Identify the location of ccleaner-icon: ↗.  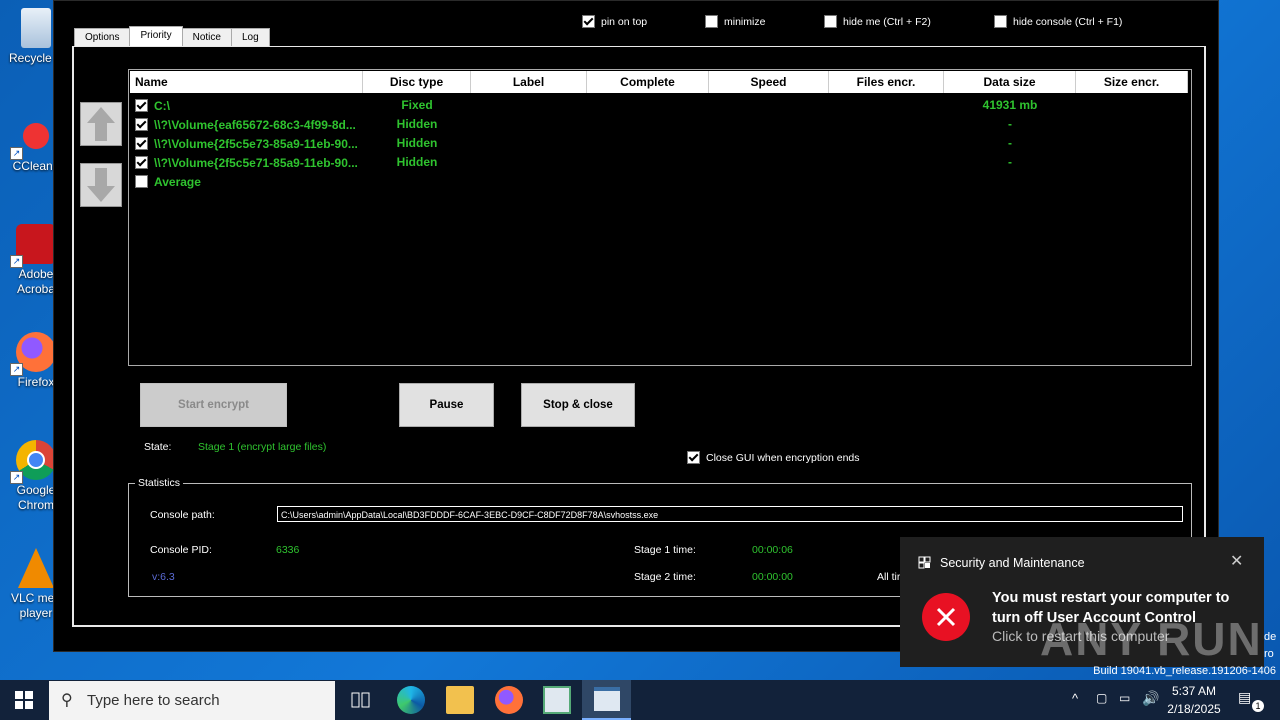
(33, 138).